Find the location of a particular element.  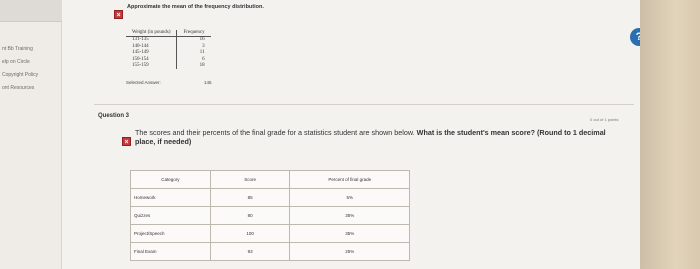

percent-cell: 25% is located at coordinates (349, 251).